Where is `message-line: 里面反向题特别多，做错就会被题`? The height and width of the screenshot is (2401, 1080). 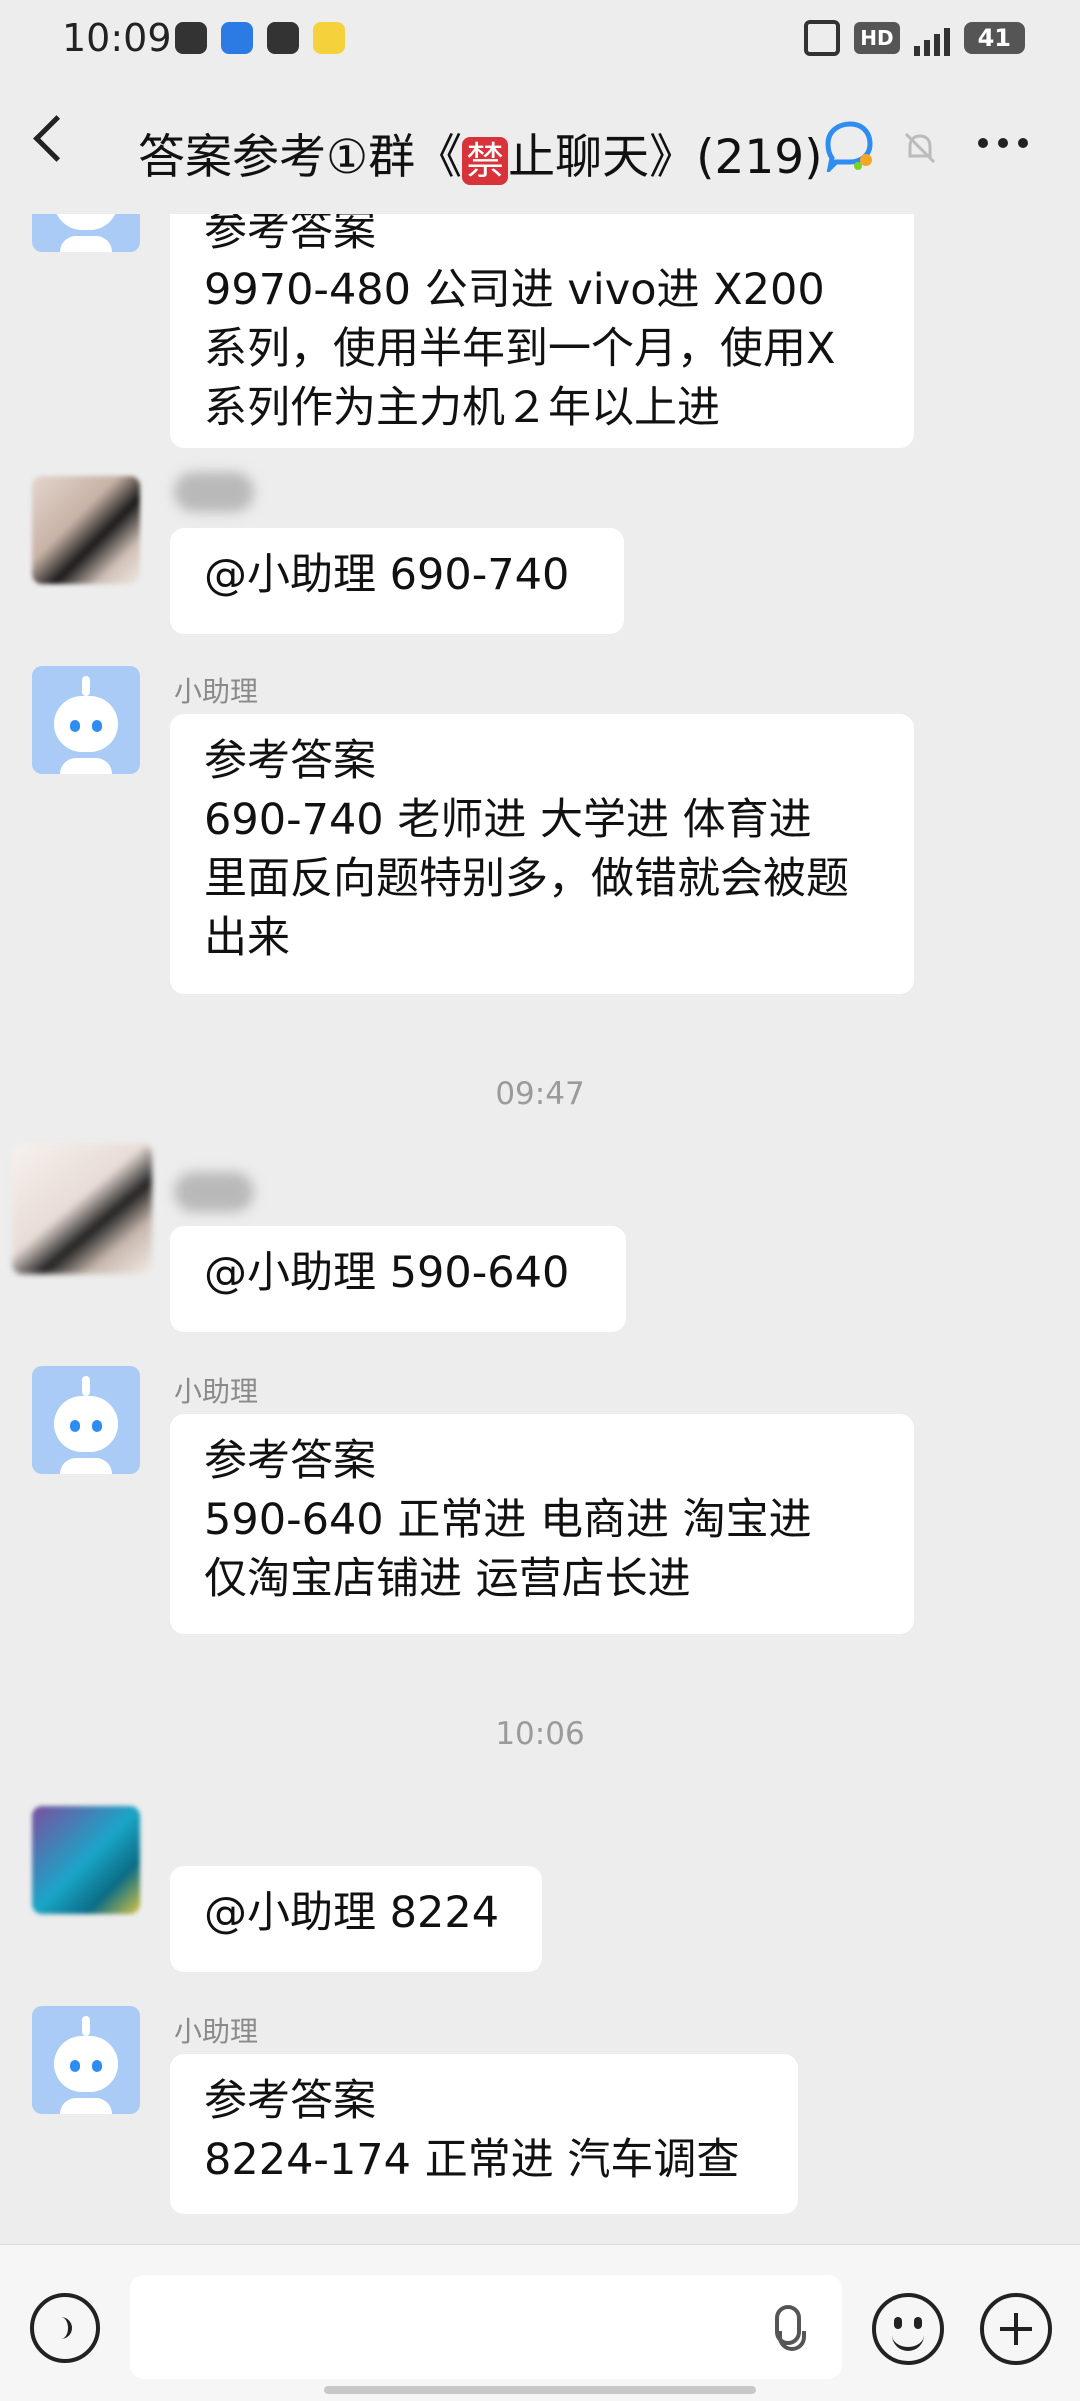 message-line: 里面反向题特别多，做错就会被题 is located at coordinates (526, 879).